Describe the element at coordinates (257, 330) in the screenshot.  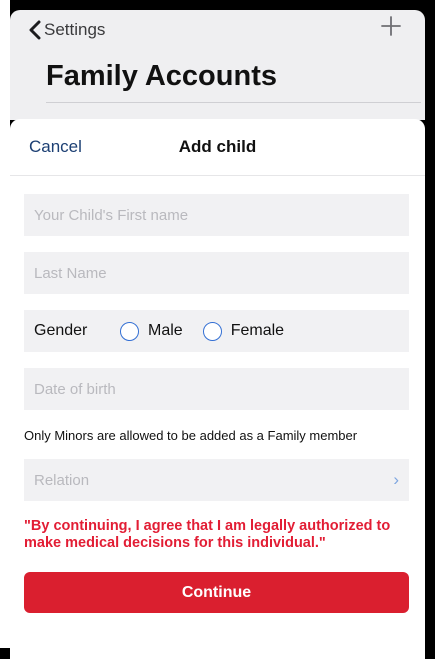
I see `gender-female-label: Female` at that location.